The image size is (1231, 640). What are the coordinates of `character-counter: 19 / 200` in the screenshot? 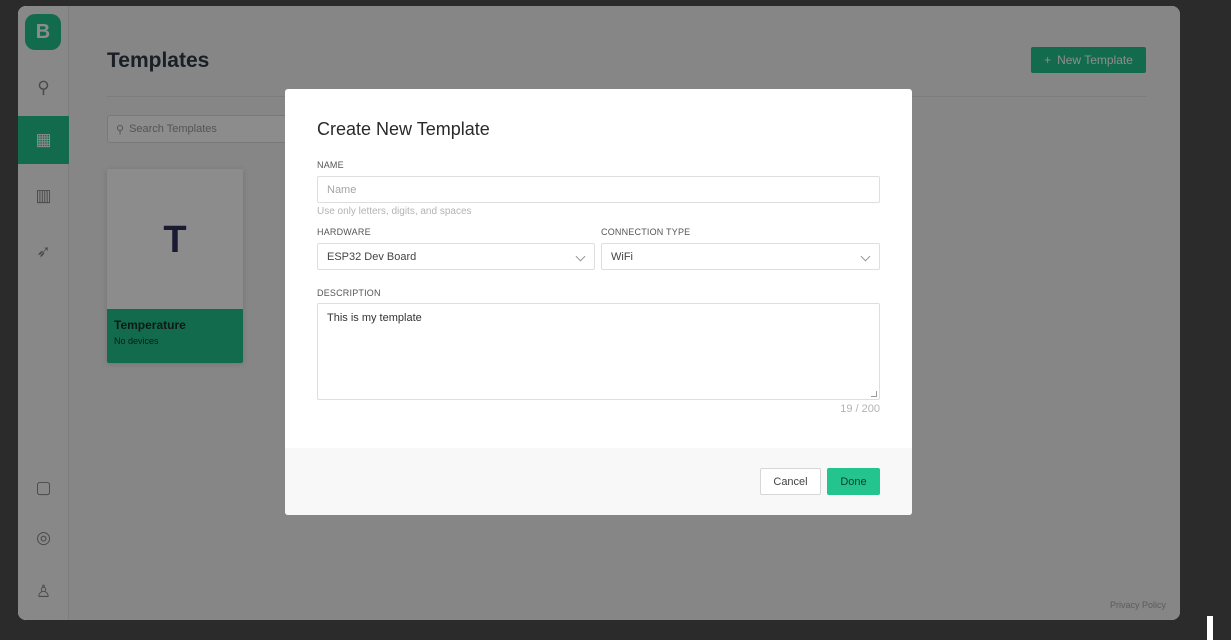 It's located at (860, 409).